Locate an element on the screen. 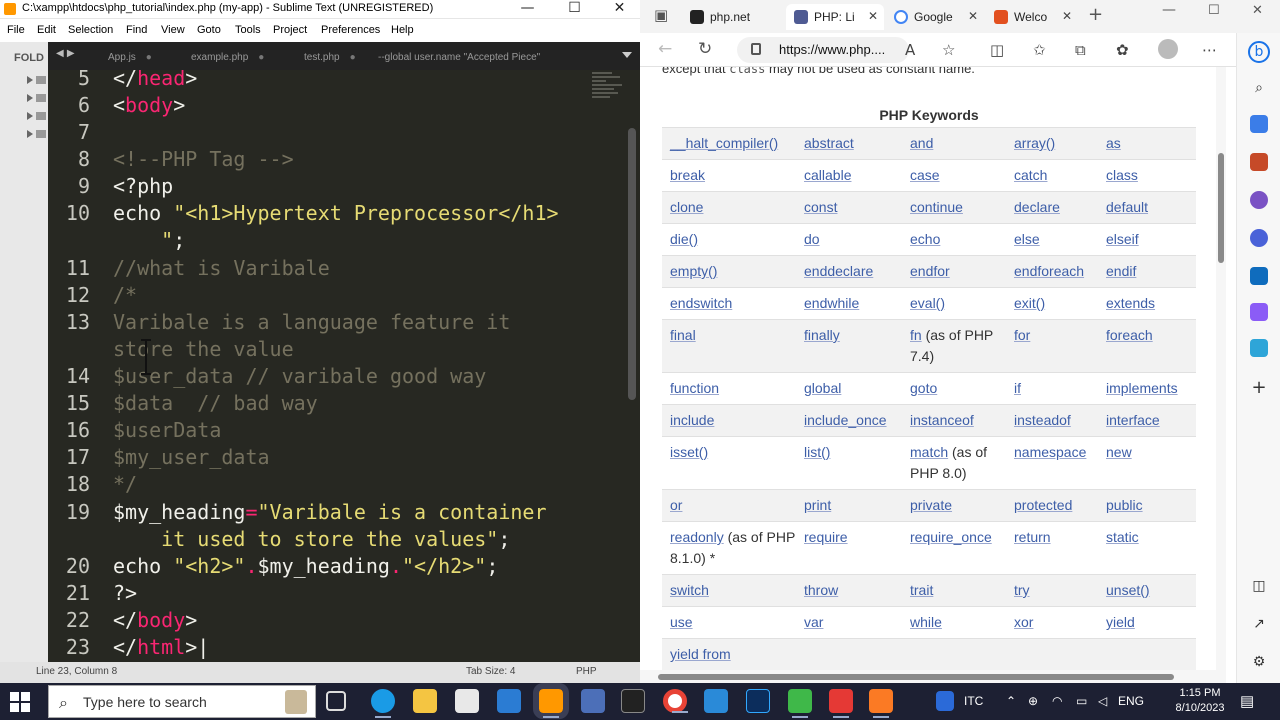 This screenshot has width=1280, height=720. close-window-icon: ✕ is located at coordinates (1257, 10).